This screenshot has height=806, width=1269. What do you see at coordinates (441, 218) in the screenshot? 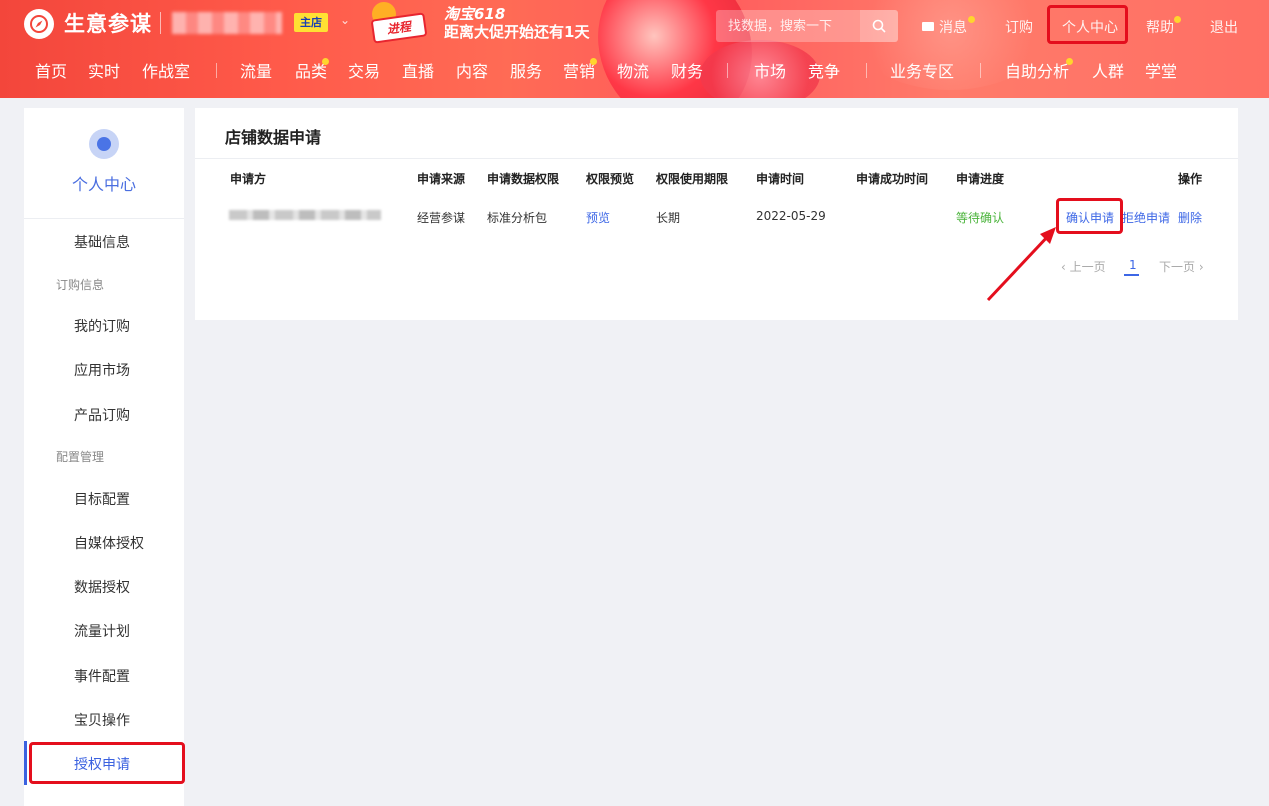
I see `cell-source: 经营参谋` at bounding box center [441, 218].